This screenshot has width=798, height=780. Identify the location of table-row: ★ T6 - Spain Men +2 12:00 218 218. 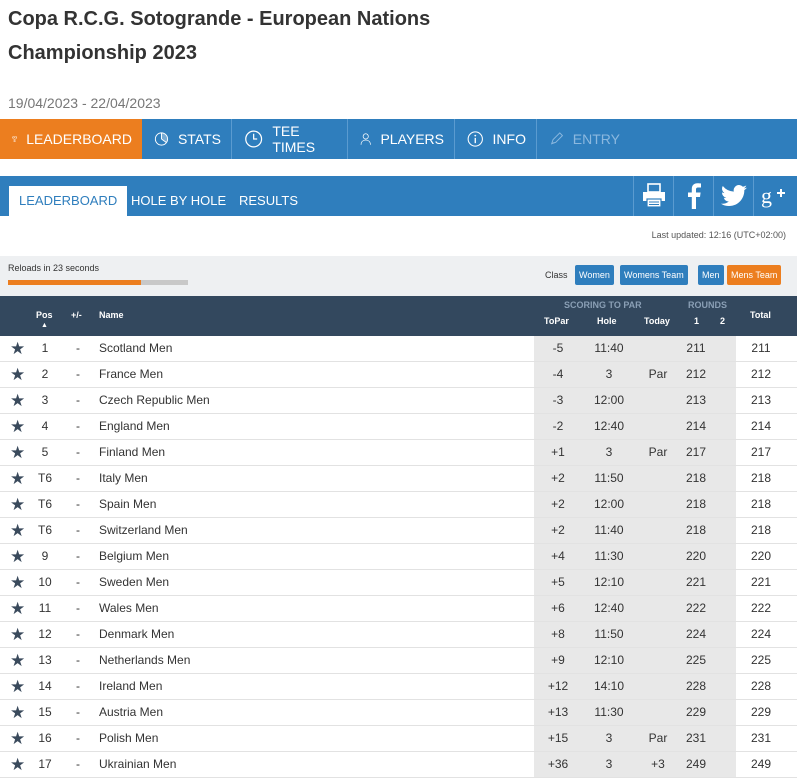
(398, 505).